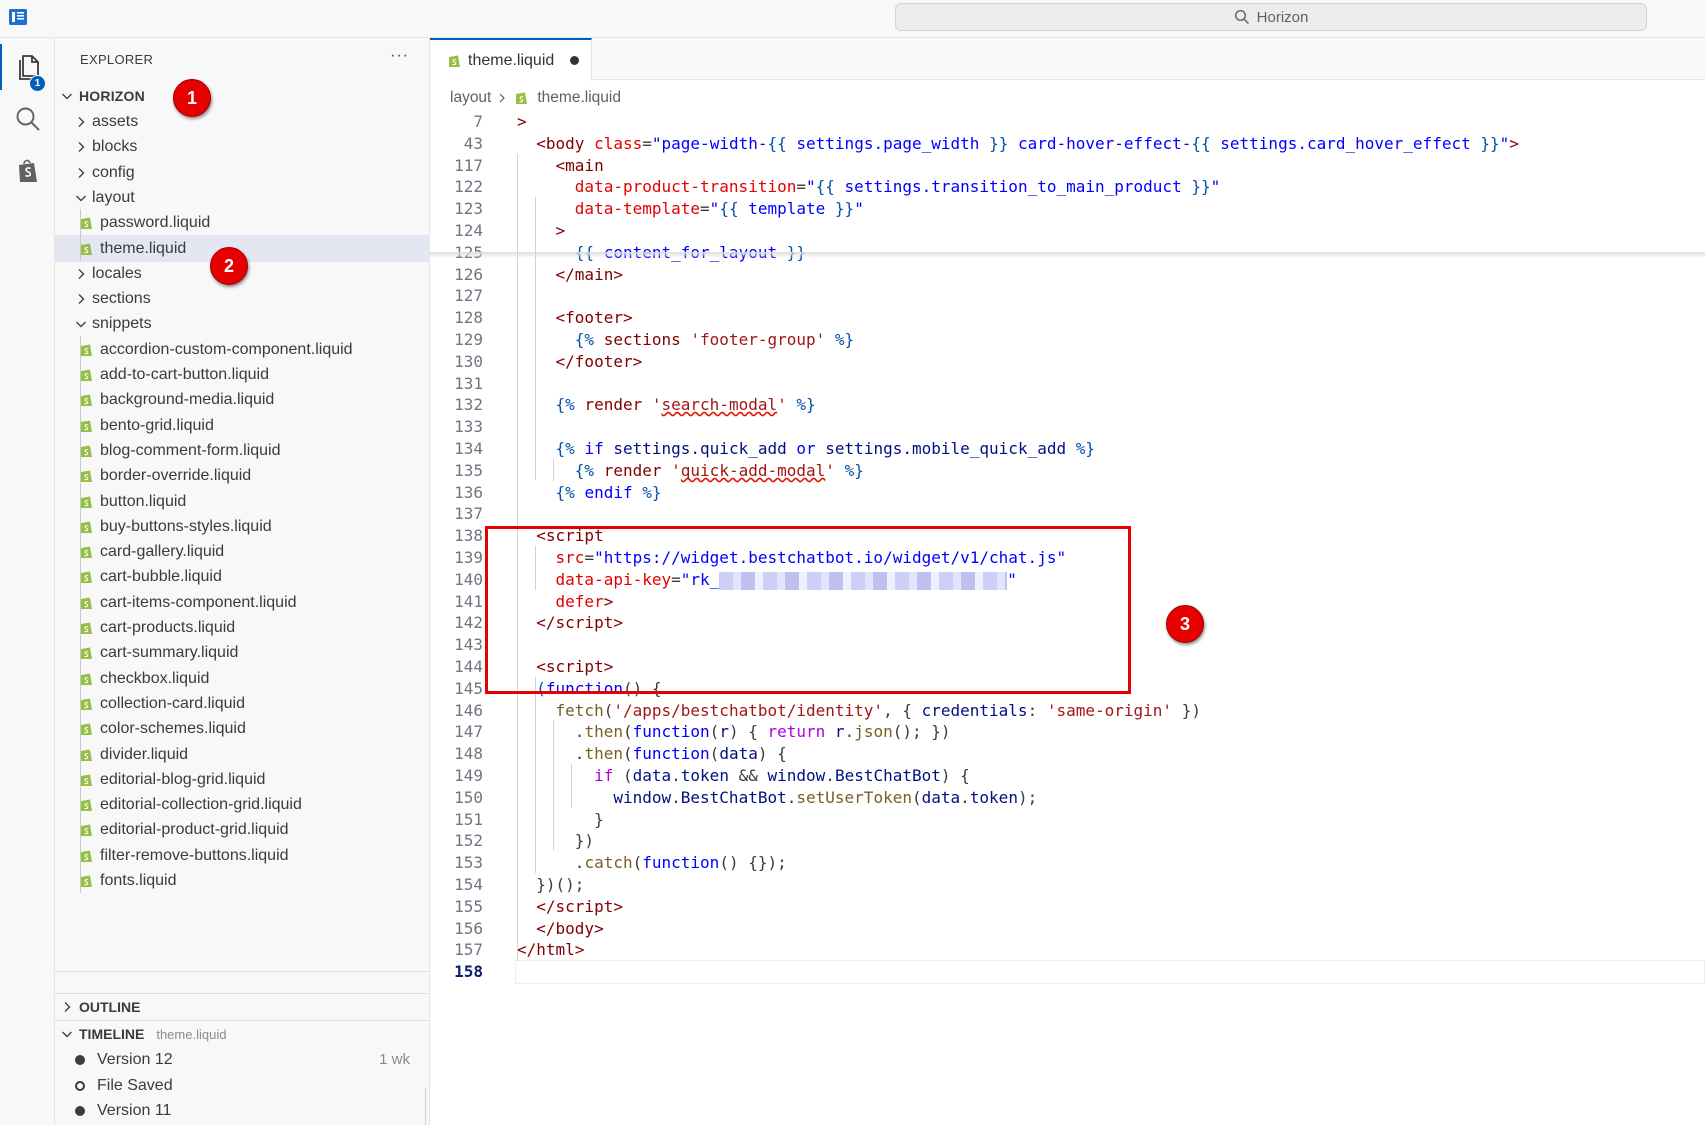 The width and height of the screenshot is (1705, 1125). Describe the element at coordinates (242, 501) in the screenshot. I see `tree-file-button: button.liquid` at that location.